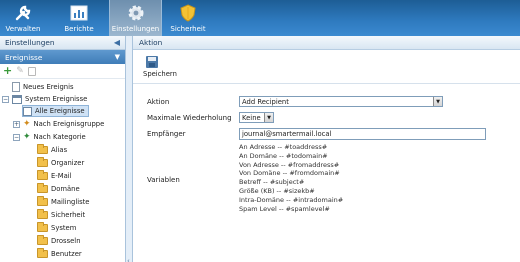  Describe the element at coordinates (64, 228) in the screenshot. I see `tree-item-label: System` at that location.